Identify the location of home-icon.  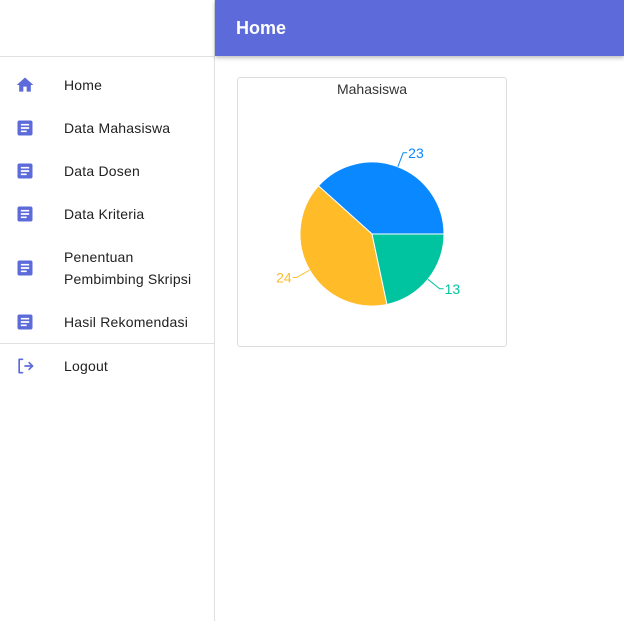
(32, 85).